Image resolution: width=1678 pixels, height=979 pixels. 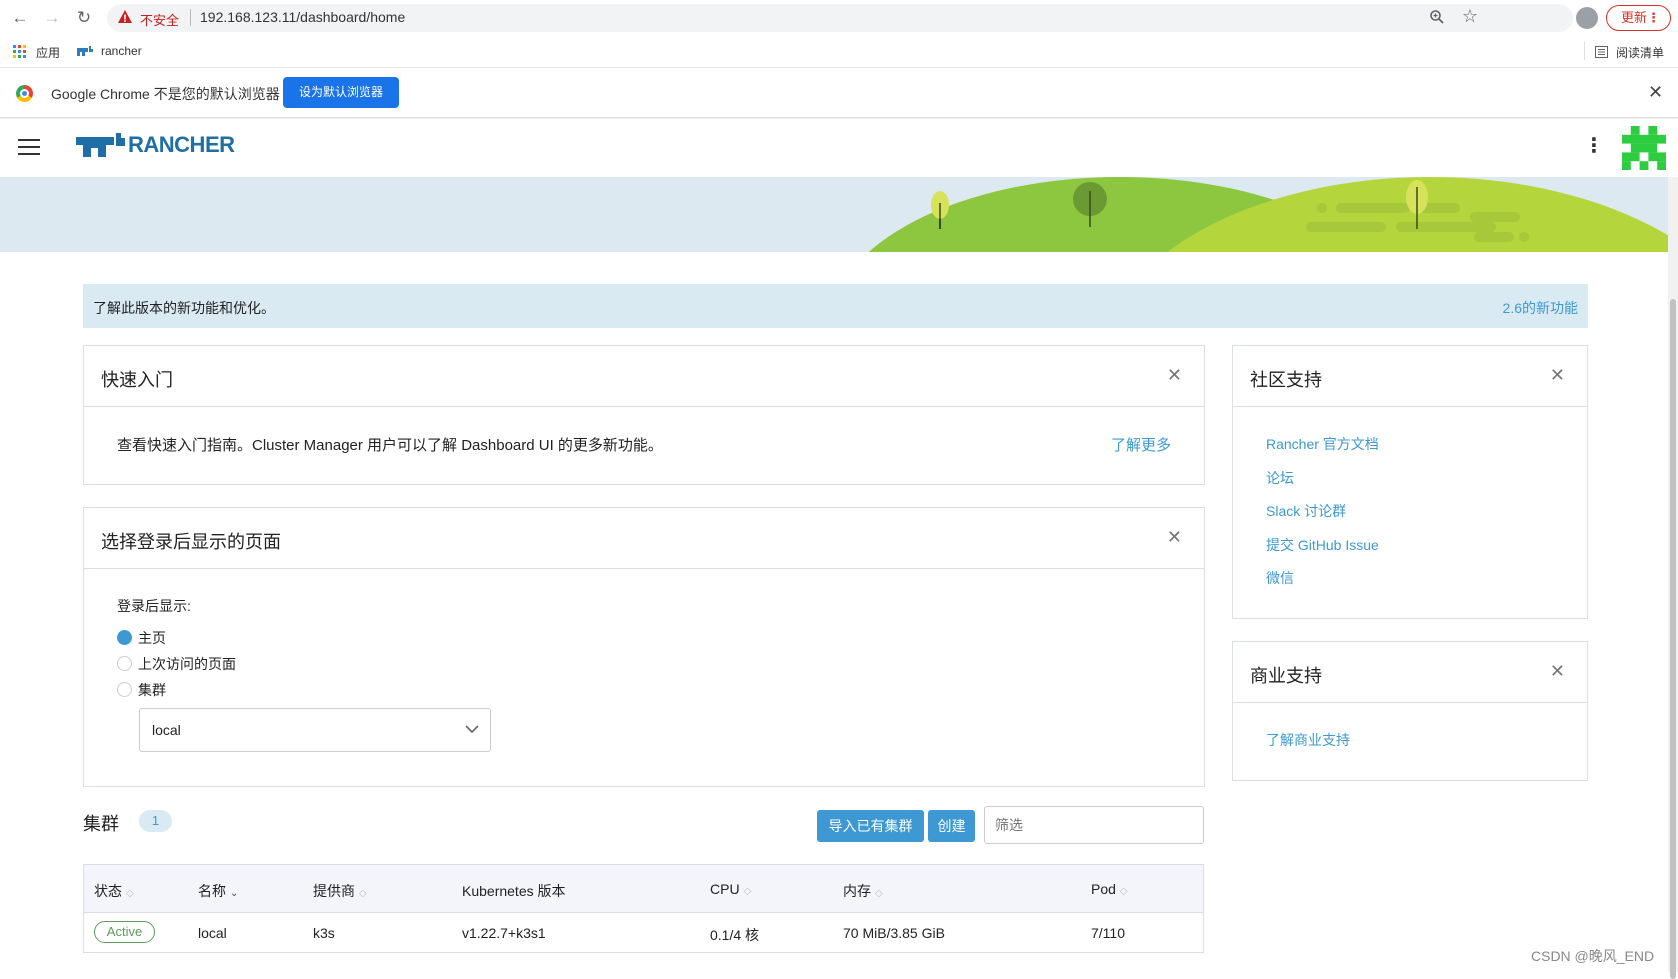 What do you see at coordinates (20, 18) in the screenshot?
I see `back-icon: ←` at bounding box center [20, 18].